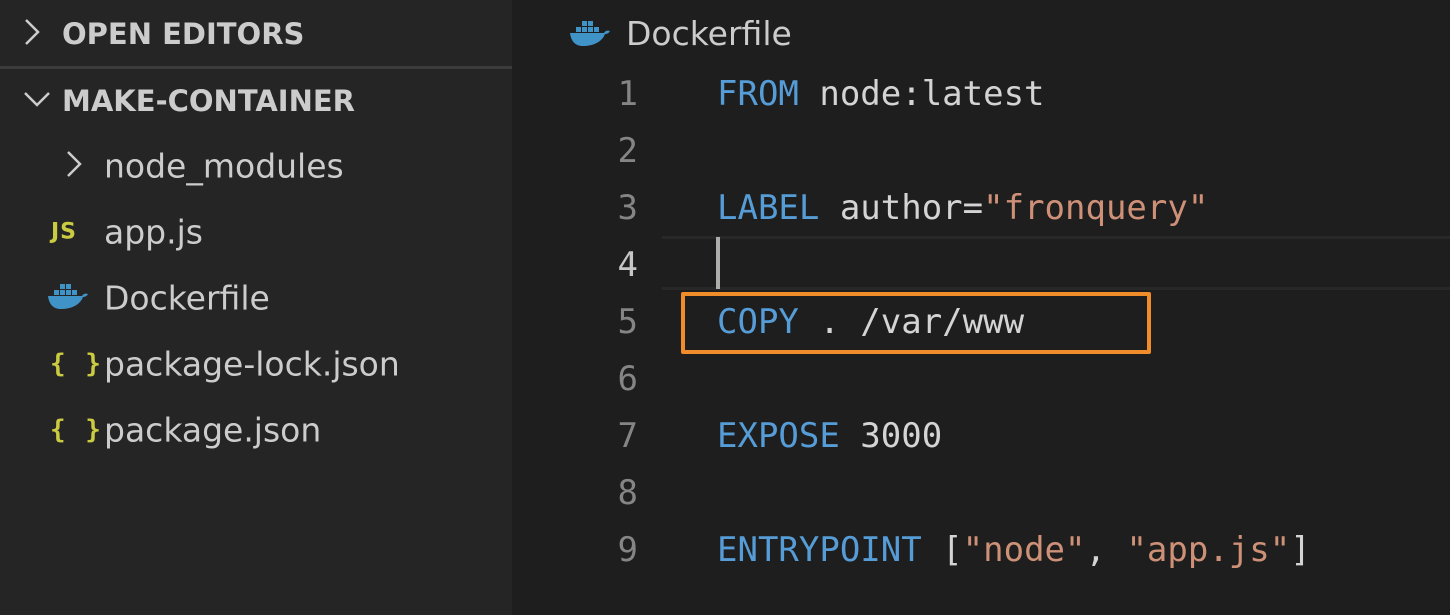 This screenshot has height=615, width=1450. What do you see at coordinates (627, 492) in the screenshot?
I see `line-number: 8` at bounding box center [627, 492].